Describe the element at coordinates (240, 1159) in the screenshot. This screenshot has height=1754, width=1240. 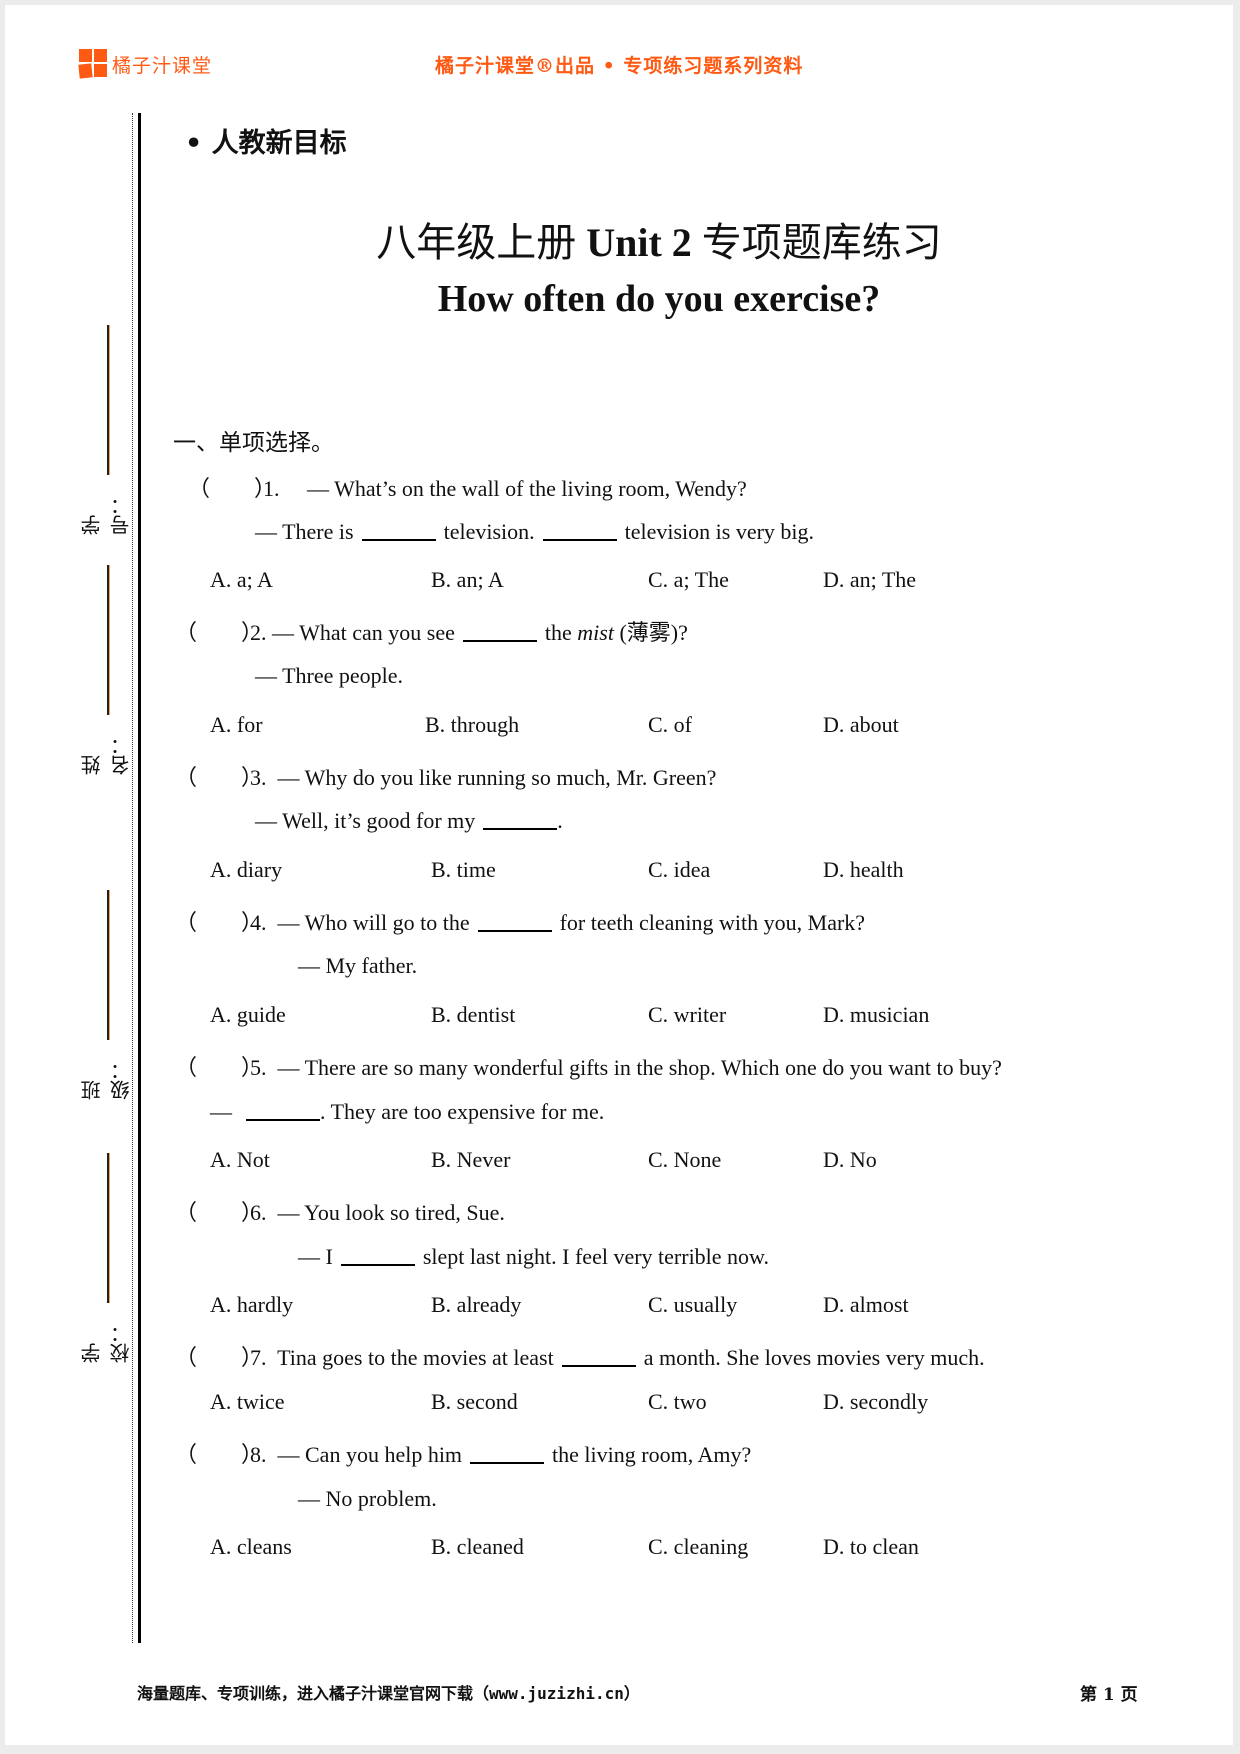
I see `option-a: A. Not` at that location.